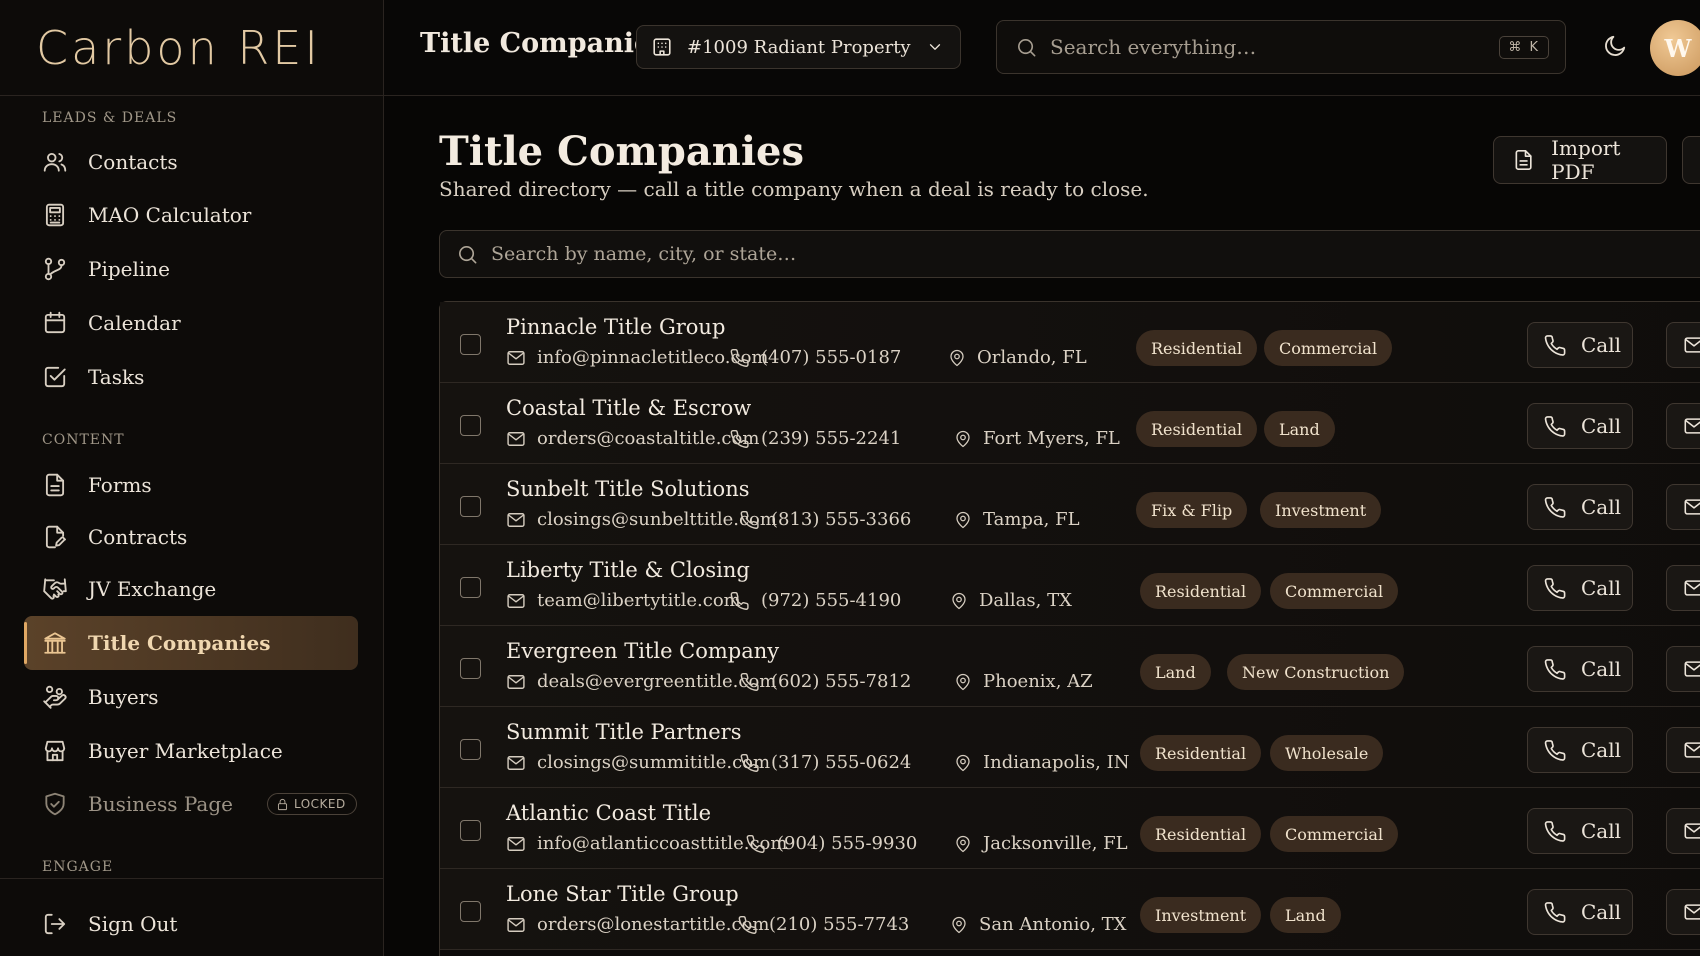  I want to click on company-email: orders@coastaltitle.com, so click(632, 438).